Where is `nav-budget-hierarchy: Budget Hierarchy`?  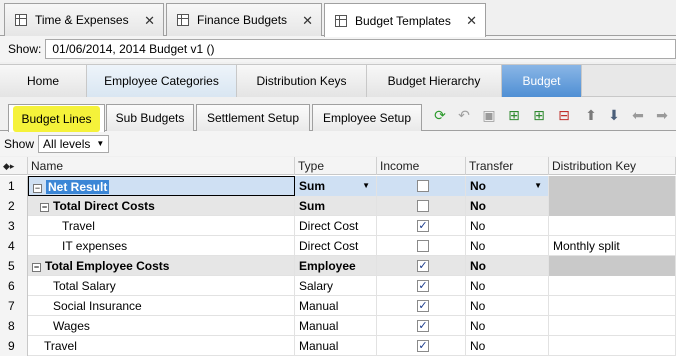 nav-budget-hierarchy: Budget Hierarchy is located at coordinates (434, 81).